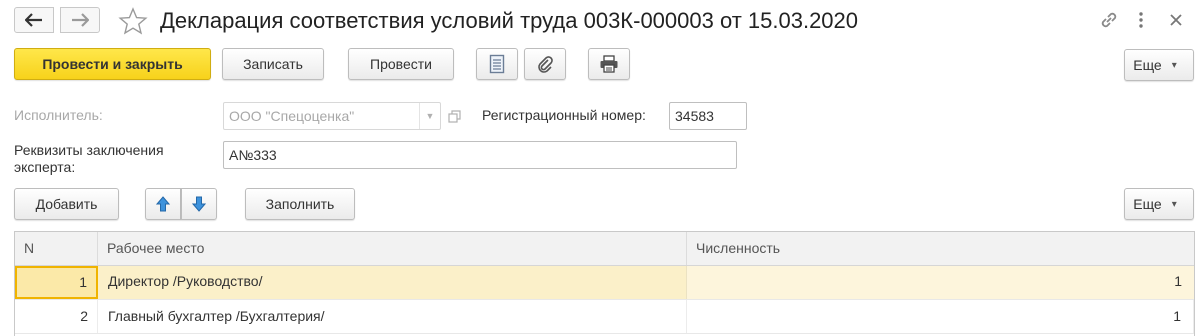 The height and width of the screenshot is (336, 1200). I want to click on dropdown-arrow-icon: ▼, so click(429, 116).